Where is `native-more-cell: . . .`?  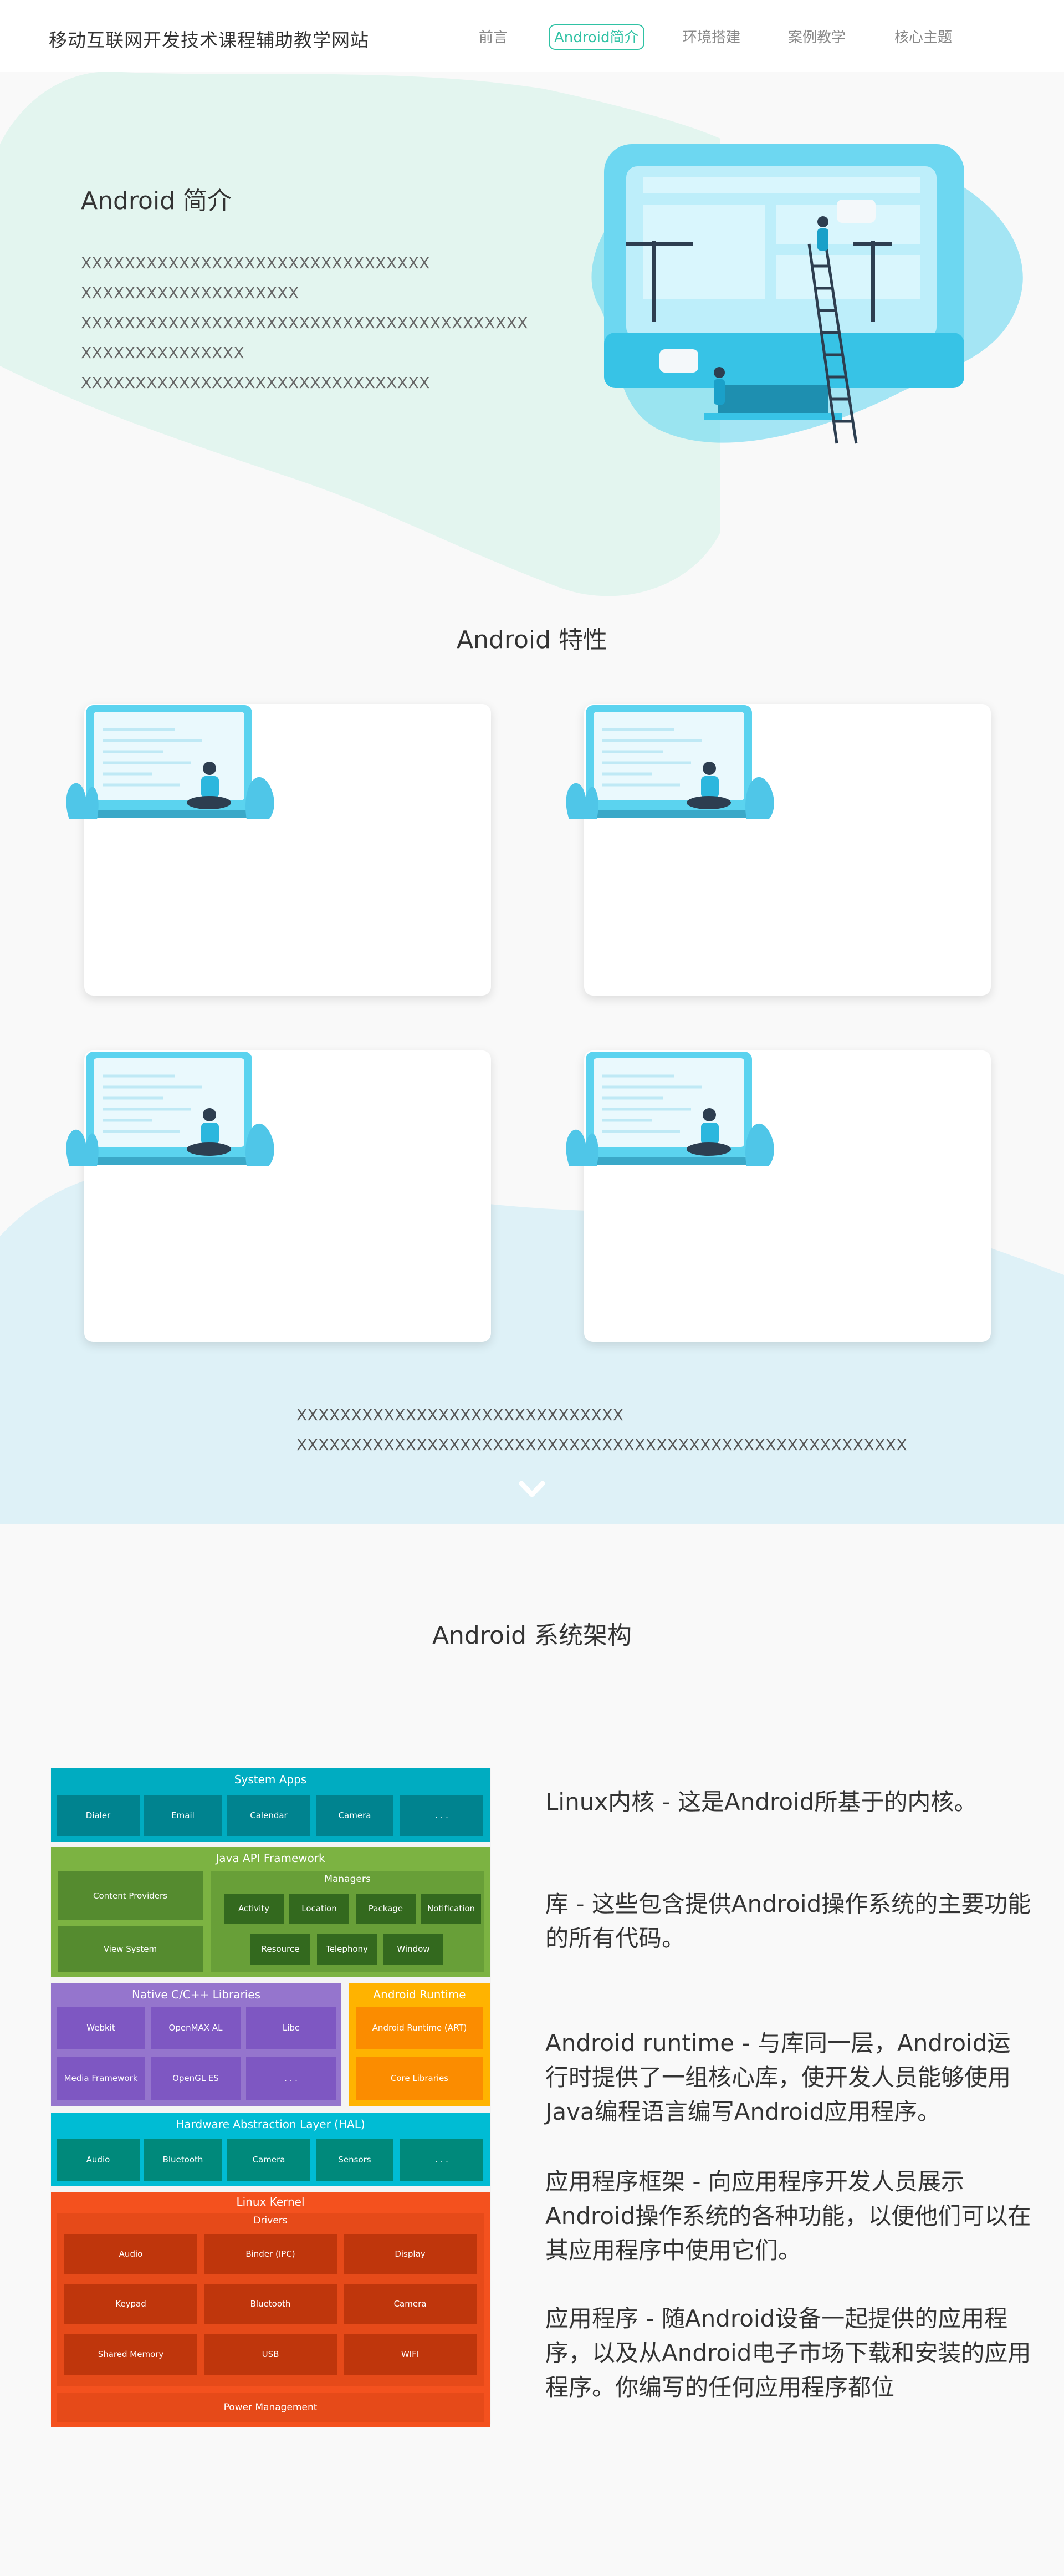
native-more-cell: . . . is located at coordinates (291, 2078).